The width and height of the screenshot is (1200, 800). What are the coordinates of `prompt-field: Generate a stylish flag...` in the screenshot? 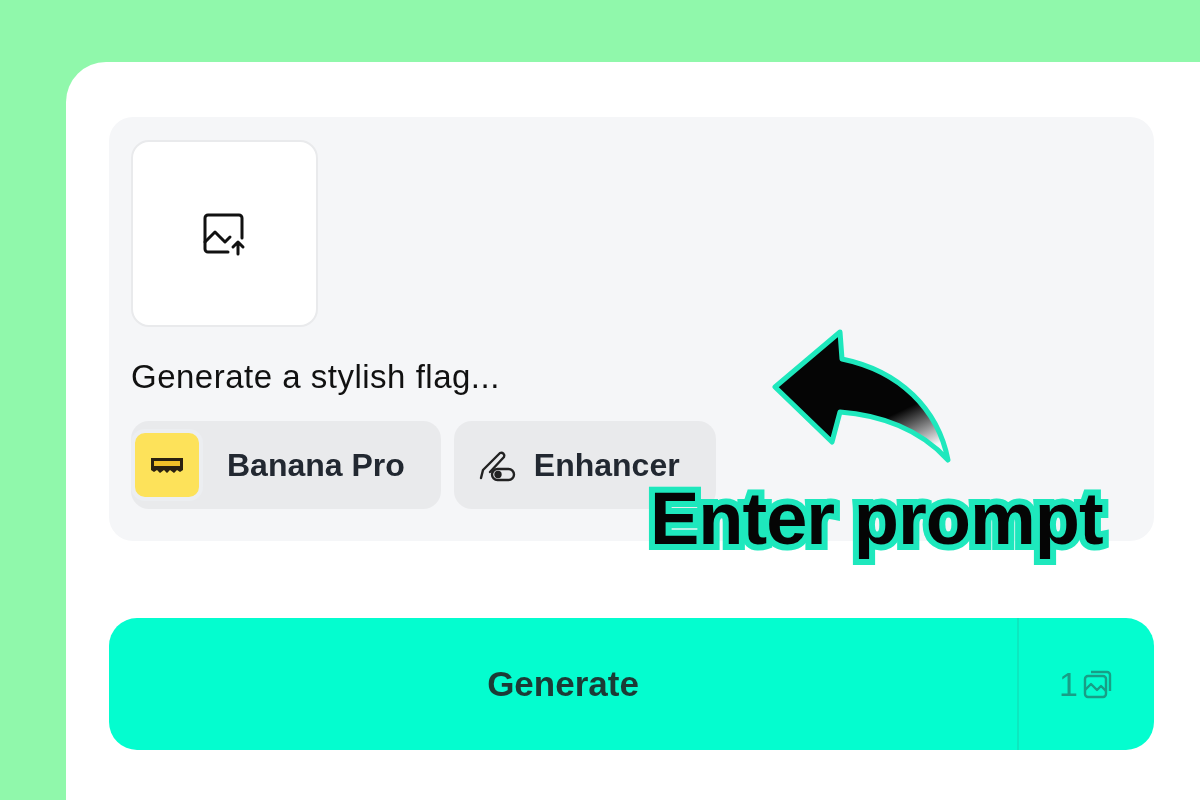 It's located at (371, 377).